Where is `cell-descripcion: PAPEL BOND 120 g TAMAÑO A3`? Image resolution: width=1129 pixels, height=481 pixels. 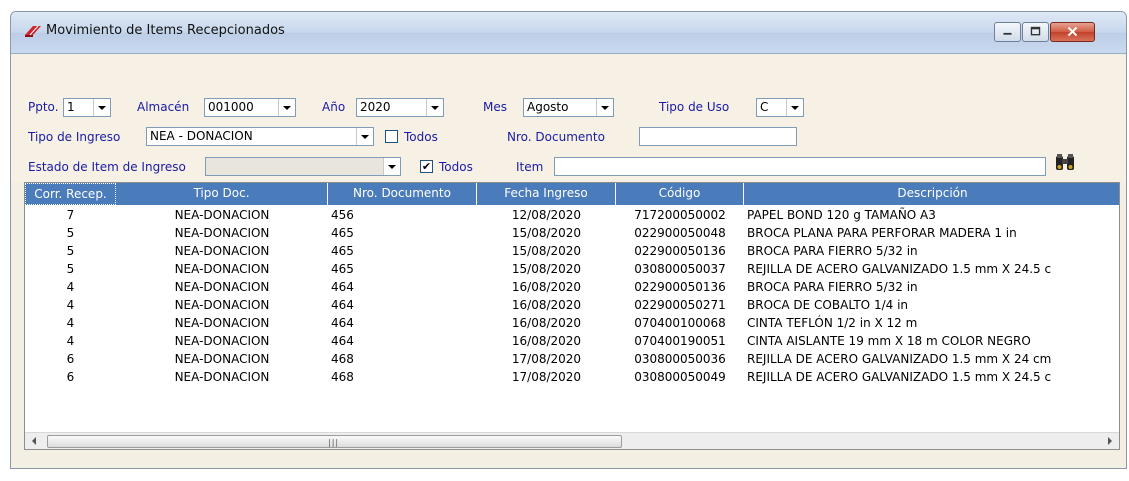 cell-descripcion: PAPEL BOND 120 g TAMAÑO A3 is located at coordinates (841, 215).